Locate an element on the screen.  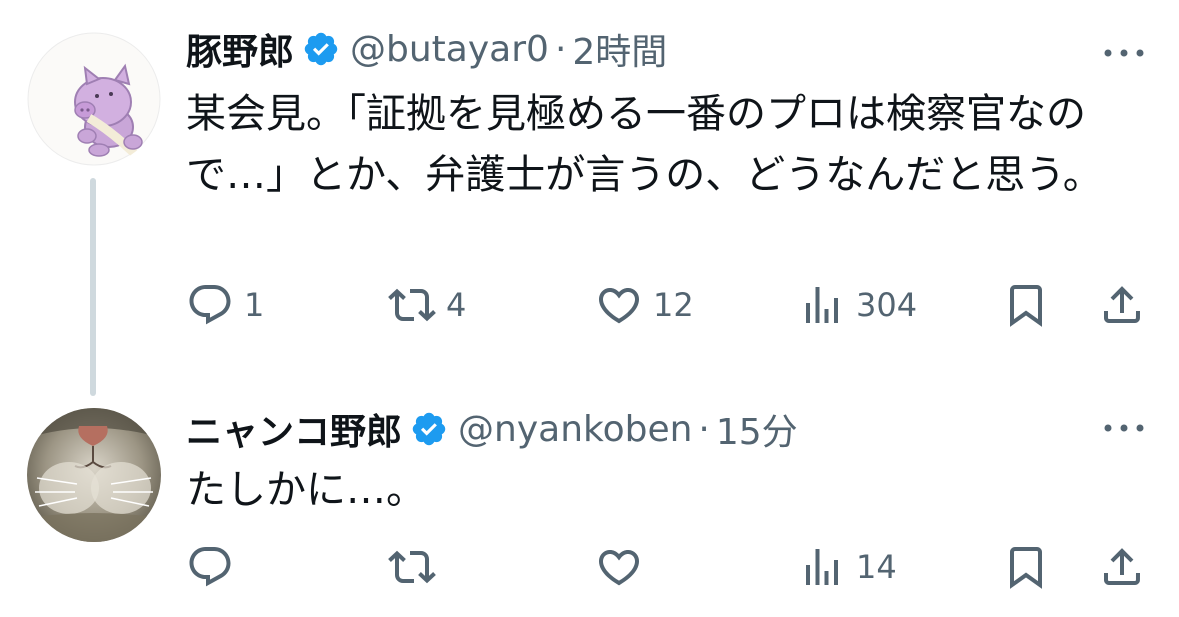
like-count: 12 is located at coordinates (673, 305).